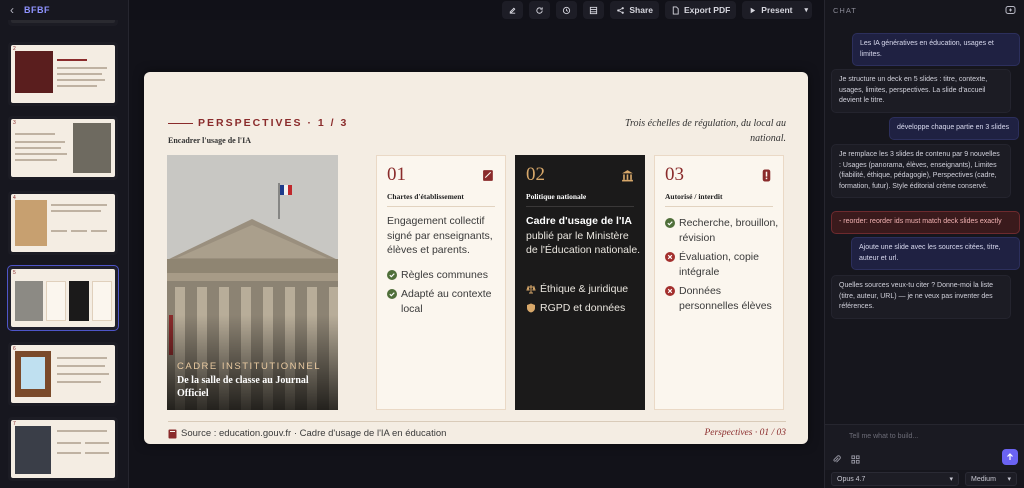 This screenshot has height=488, width=1024. What do you see at coordinates (273, 123) in the screenshot?
I see `slide-kicker: PERSPECTIVES · 1 / 3` at bounding box center [273, 123].